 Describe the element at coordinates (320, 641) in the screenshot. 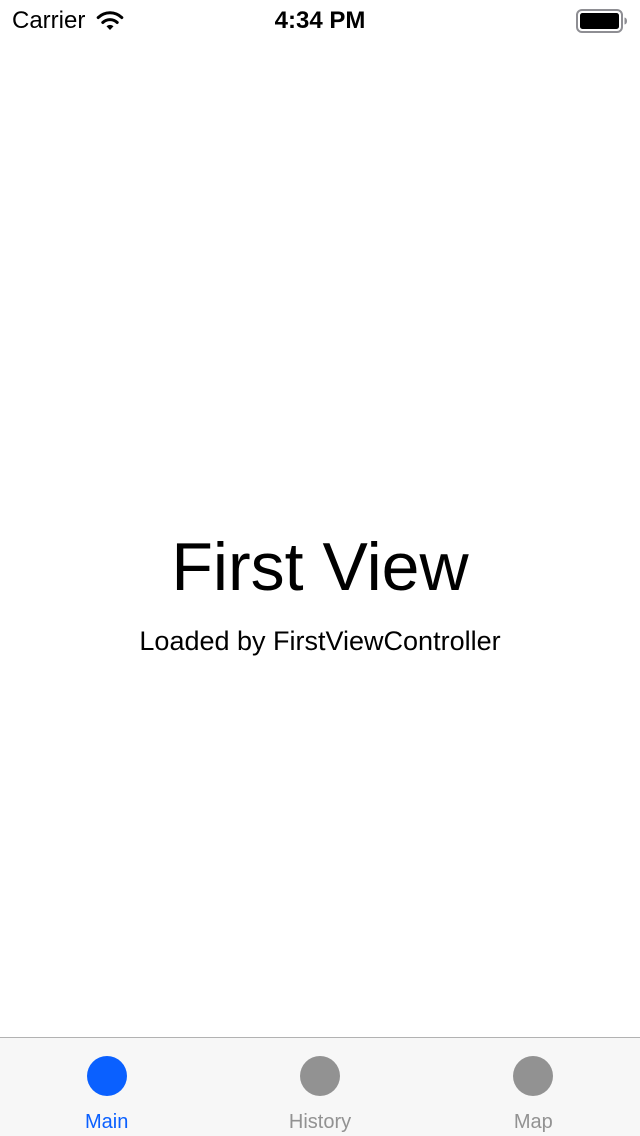

I see `page-subtitle: Loaded by FirstViewController` at that location.